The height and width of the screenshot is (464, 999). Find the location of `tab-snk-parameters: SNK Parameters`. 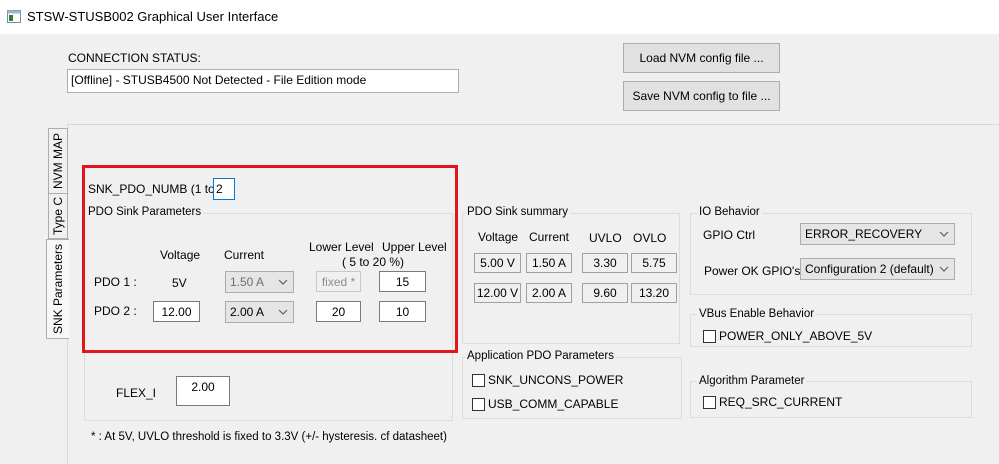

tab-snk-parameters: SNK Parameters is located at coordinates (57, 289).